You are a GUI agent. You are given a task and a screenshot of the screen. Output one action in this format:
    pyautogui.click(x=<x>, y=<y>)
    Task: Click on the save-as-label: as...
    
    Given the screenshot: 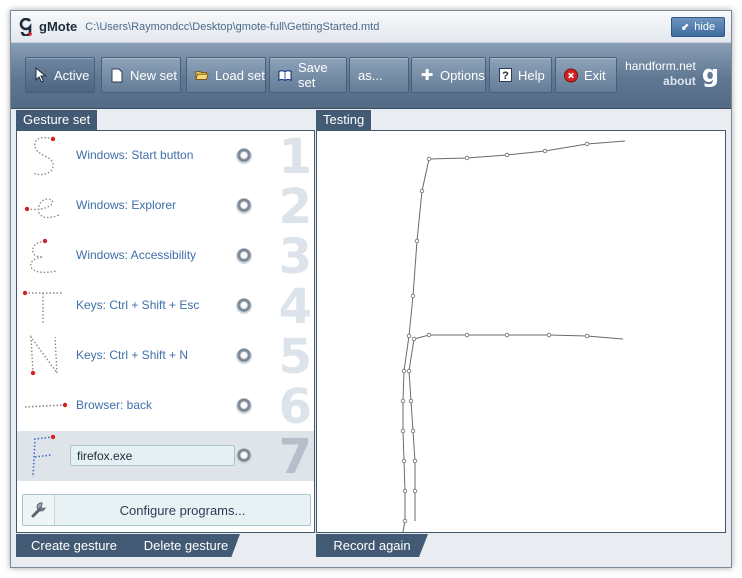 What is the action you would take?
    pyautogui.click(x=370, y=75)
    